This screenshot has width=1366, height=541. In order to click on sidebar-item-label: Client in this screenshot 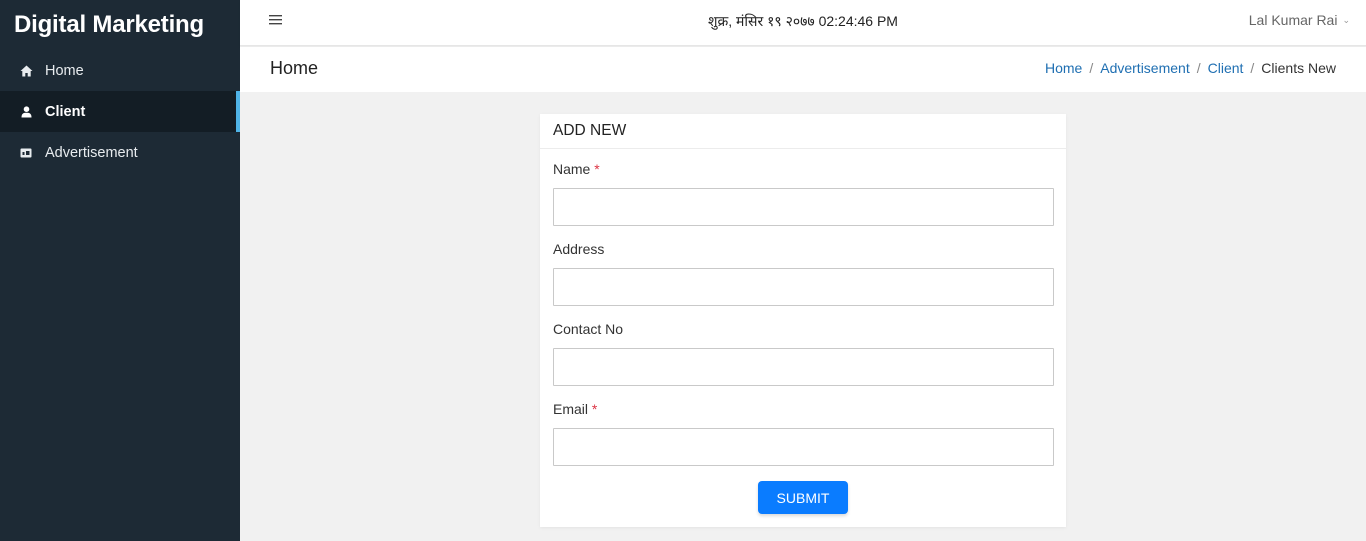, I will do `click(65, 111)`.